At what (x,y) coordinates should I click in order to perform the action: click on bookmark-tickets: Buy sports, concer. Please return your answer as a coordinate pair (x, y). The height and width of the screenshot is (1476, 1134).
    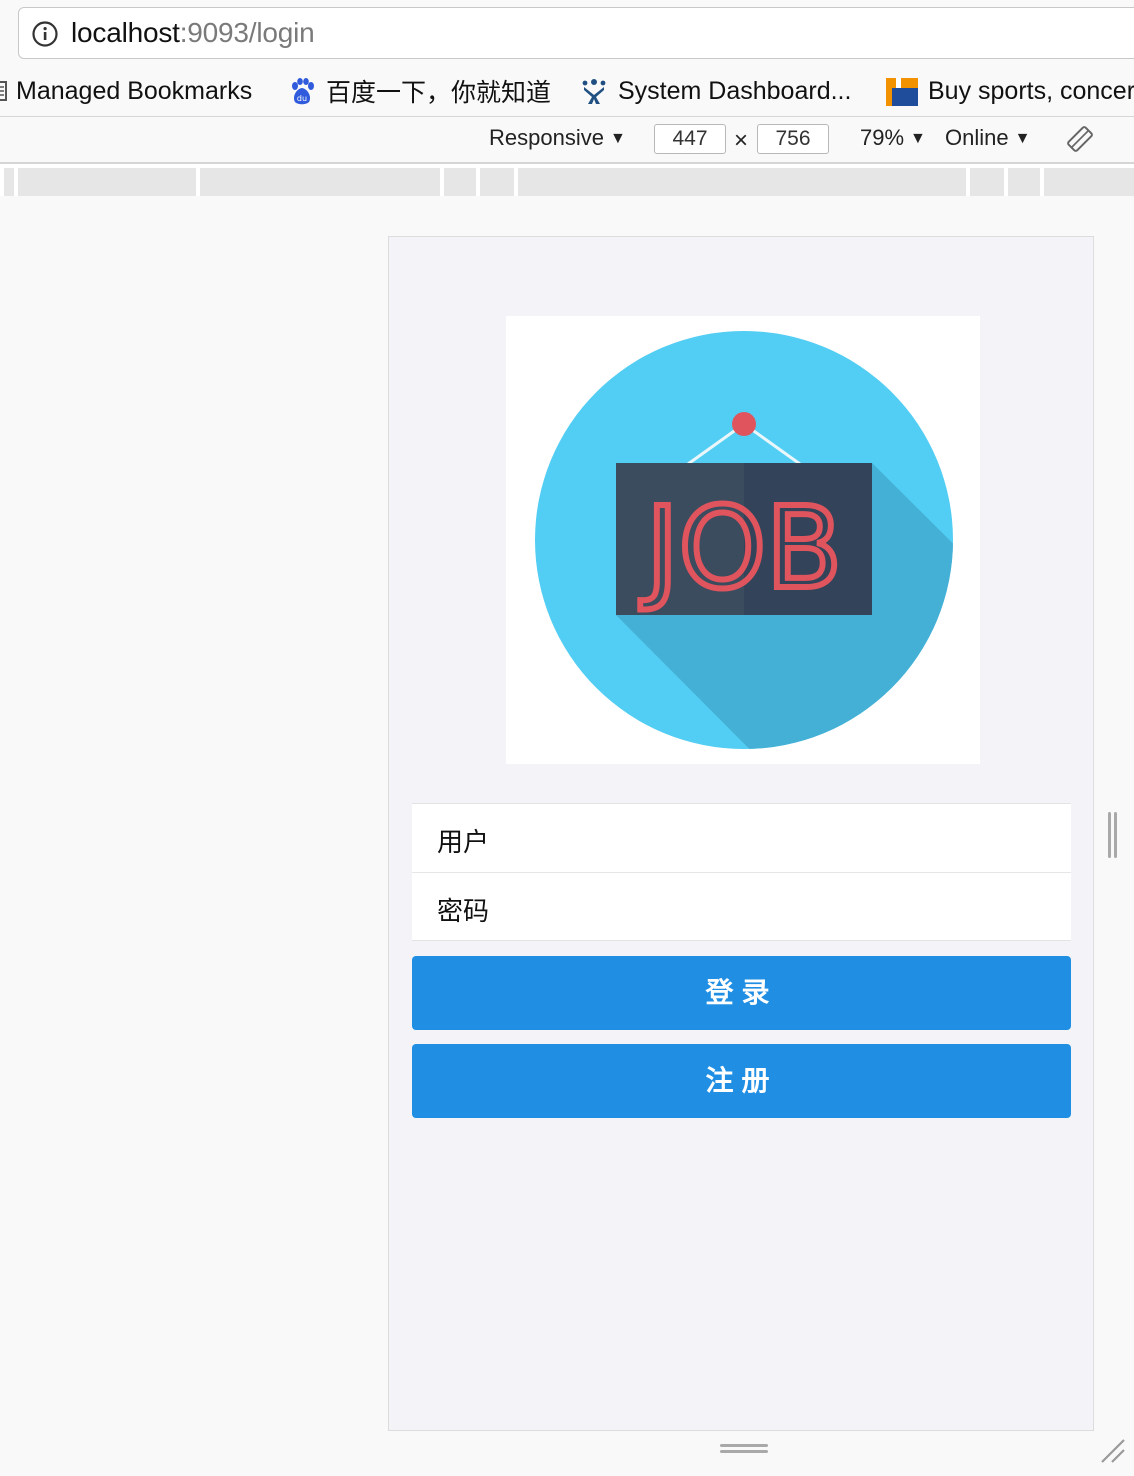
    Looking at the image, I should click on (1010, 91).